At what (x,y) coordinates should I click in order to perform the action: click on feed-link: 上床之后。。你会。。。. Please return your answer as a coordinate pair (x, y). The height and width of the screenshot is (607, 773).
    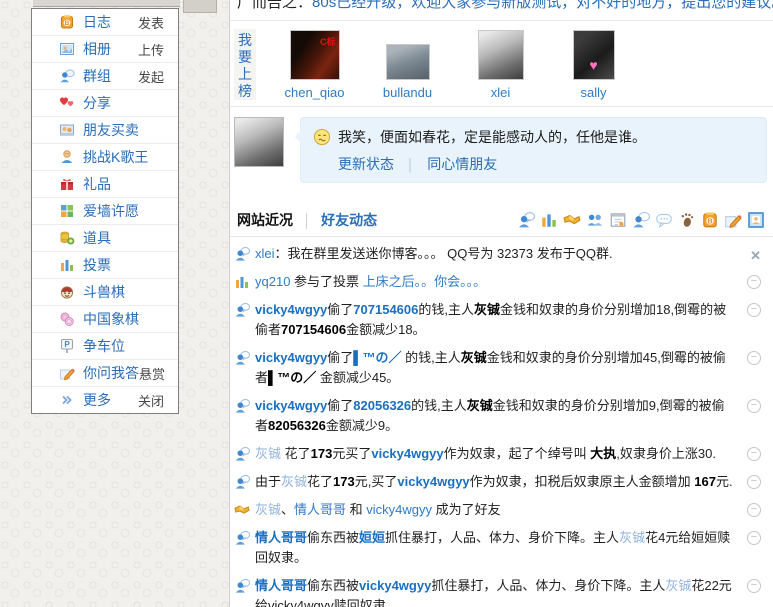
    Looking at the image, I should click on (425, 281).